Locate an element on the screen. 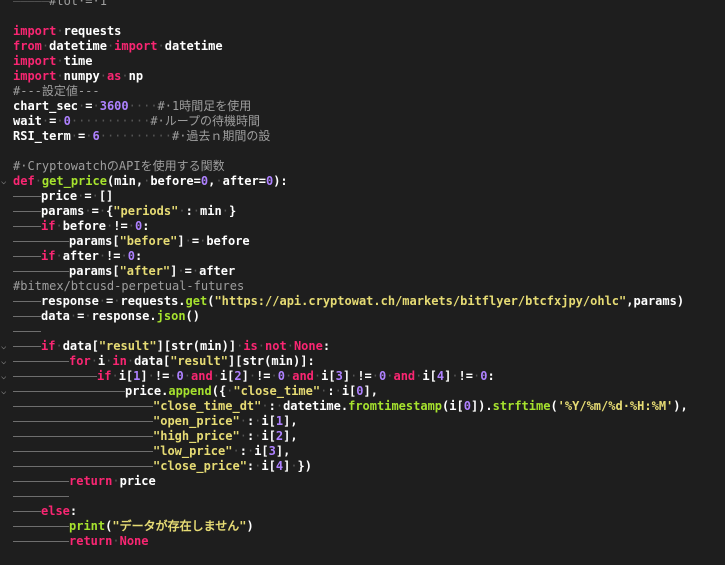 This screenshot has height=565, width=725. code-token: }) is located at coordinates (304, 466).